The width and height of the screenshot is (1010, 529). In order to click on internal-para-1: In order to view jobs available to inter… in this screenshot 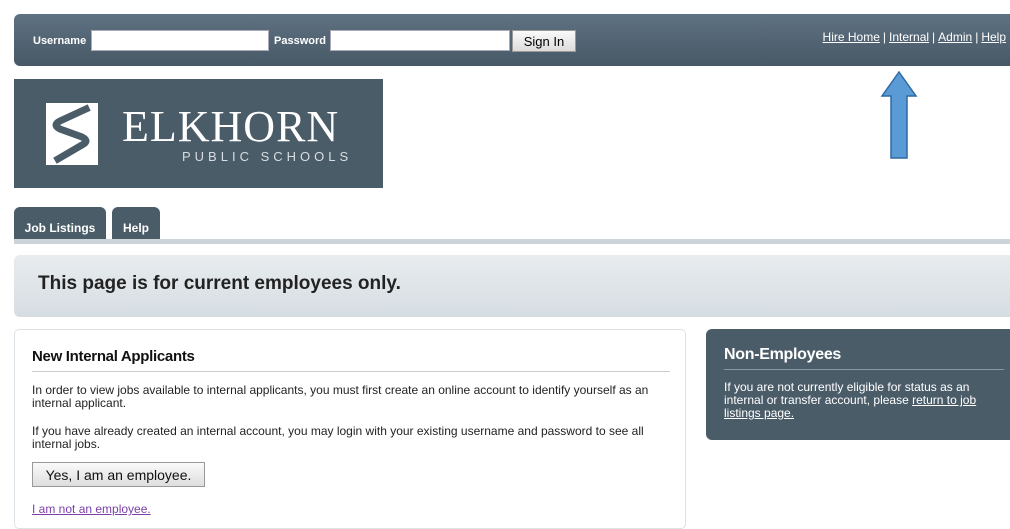, I will do `click(340, 396)`.